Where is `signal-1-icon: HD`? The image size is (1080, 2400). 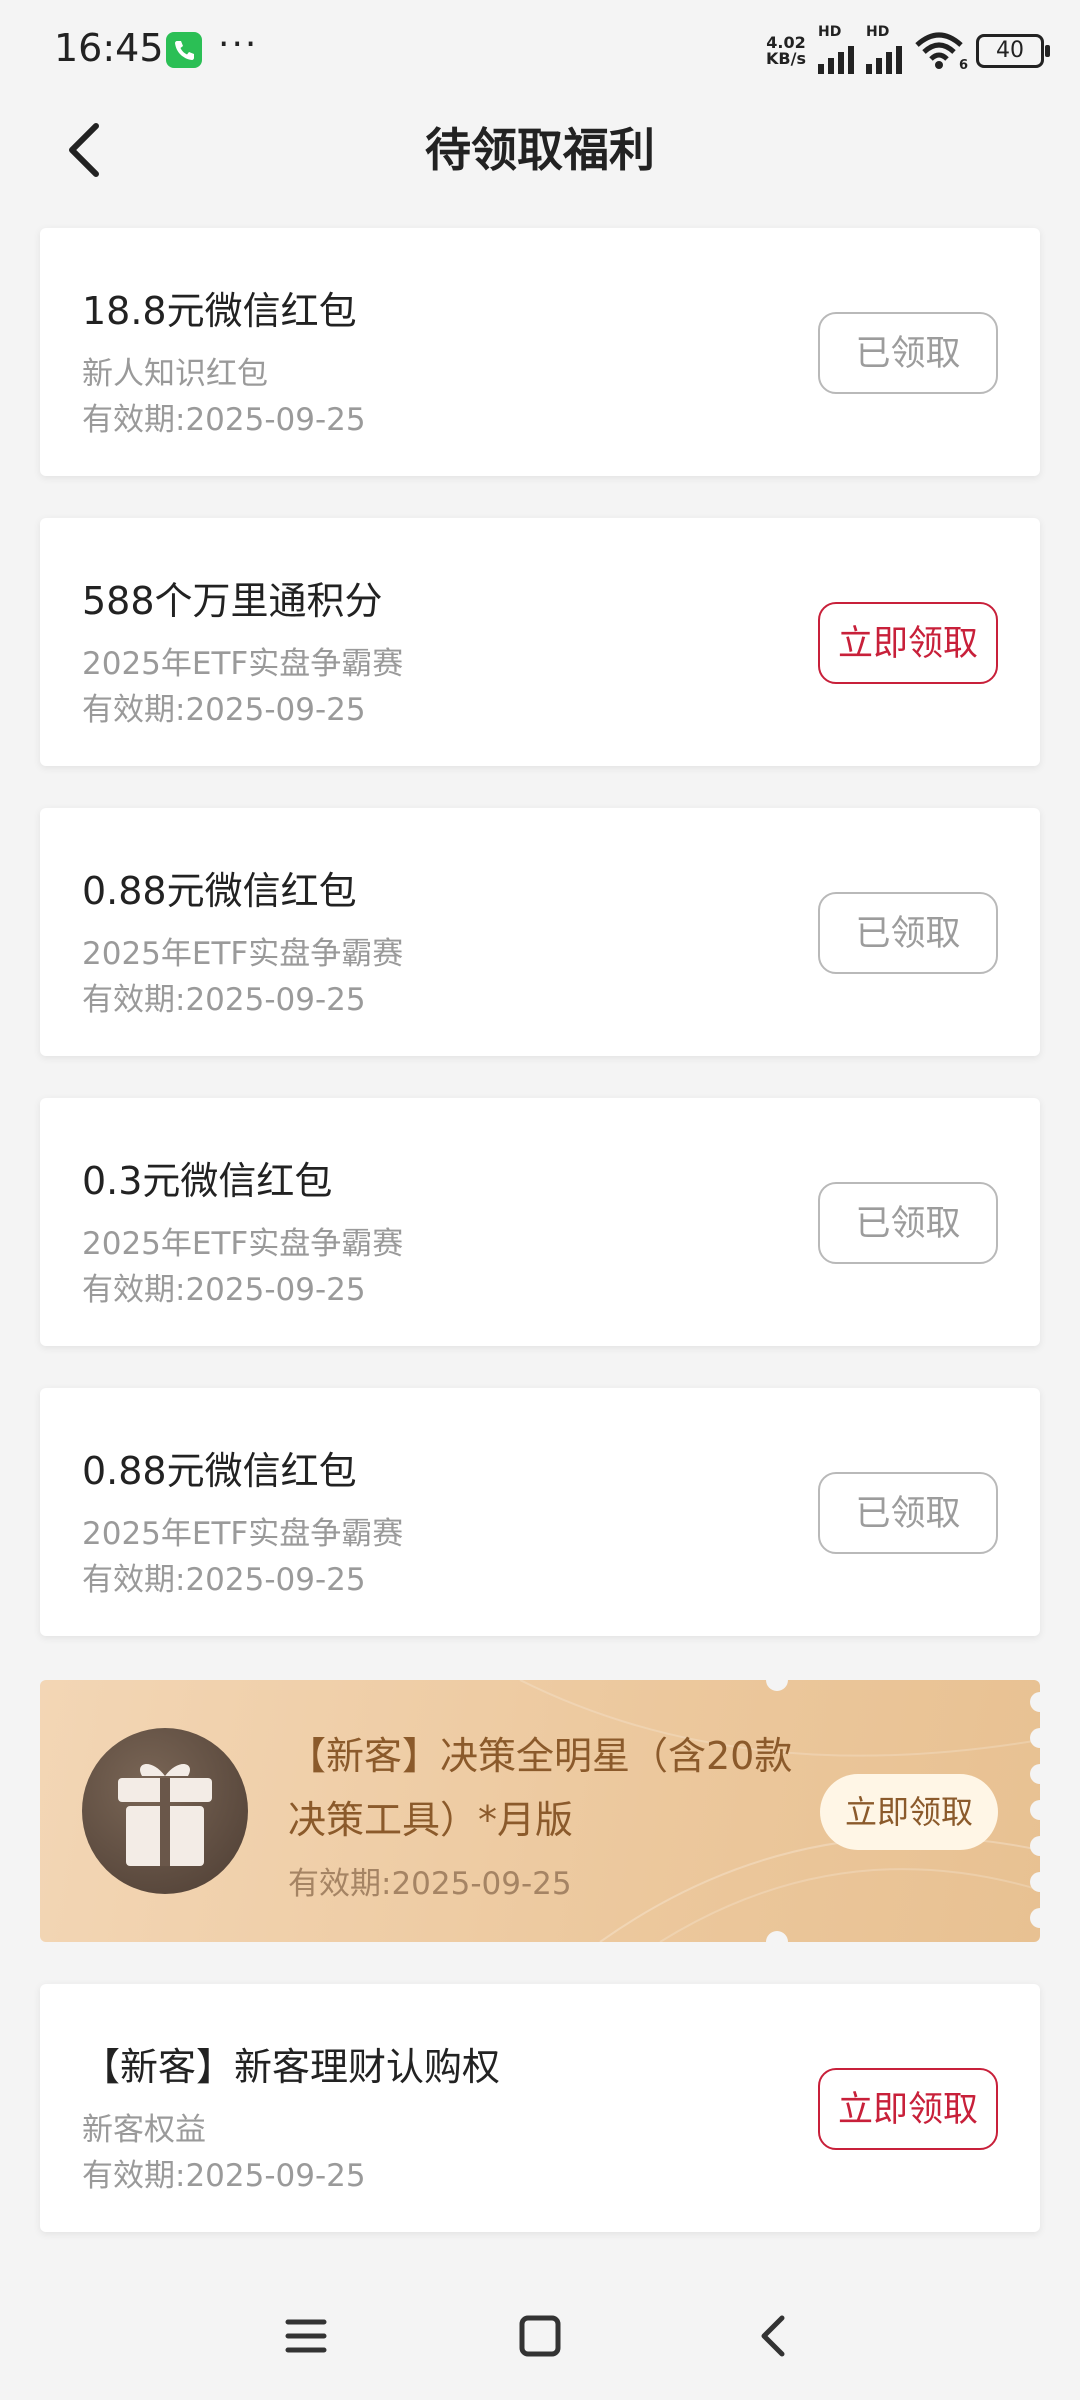 signal-1-icon: HD is located at coordinates (836, 49).